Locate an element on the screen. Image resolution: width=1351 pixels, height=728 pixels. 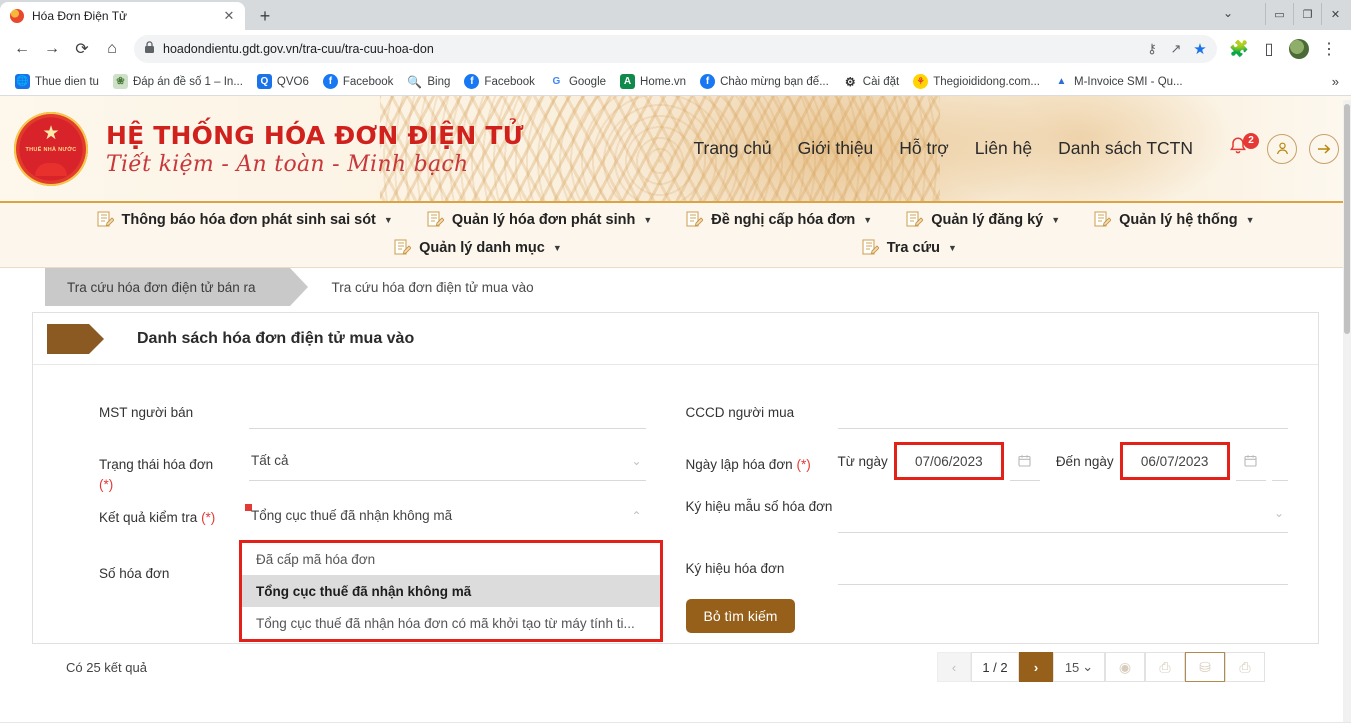
extensions-icon: 🧩 is located at coordinates (1239, 49).